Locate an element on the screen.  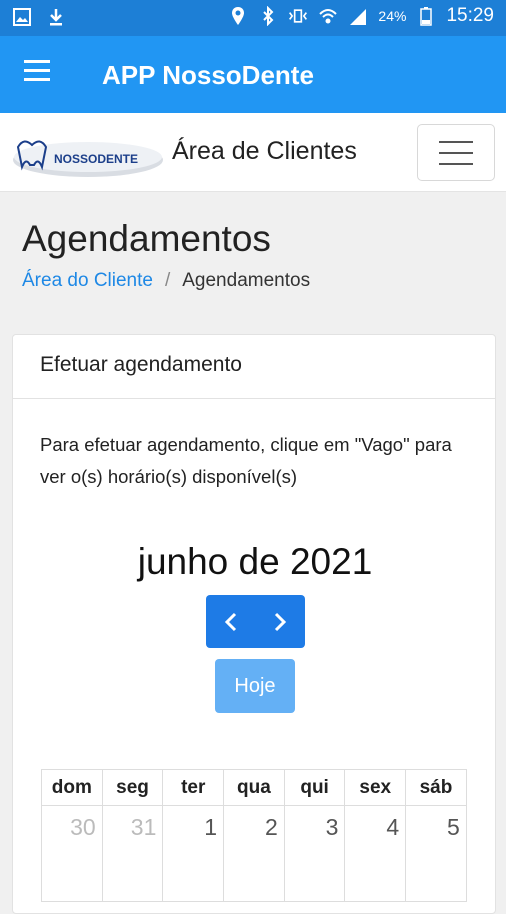
hamburger-menu-icon is located at coordinates (39, 75).